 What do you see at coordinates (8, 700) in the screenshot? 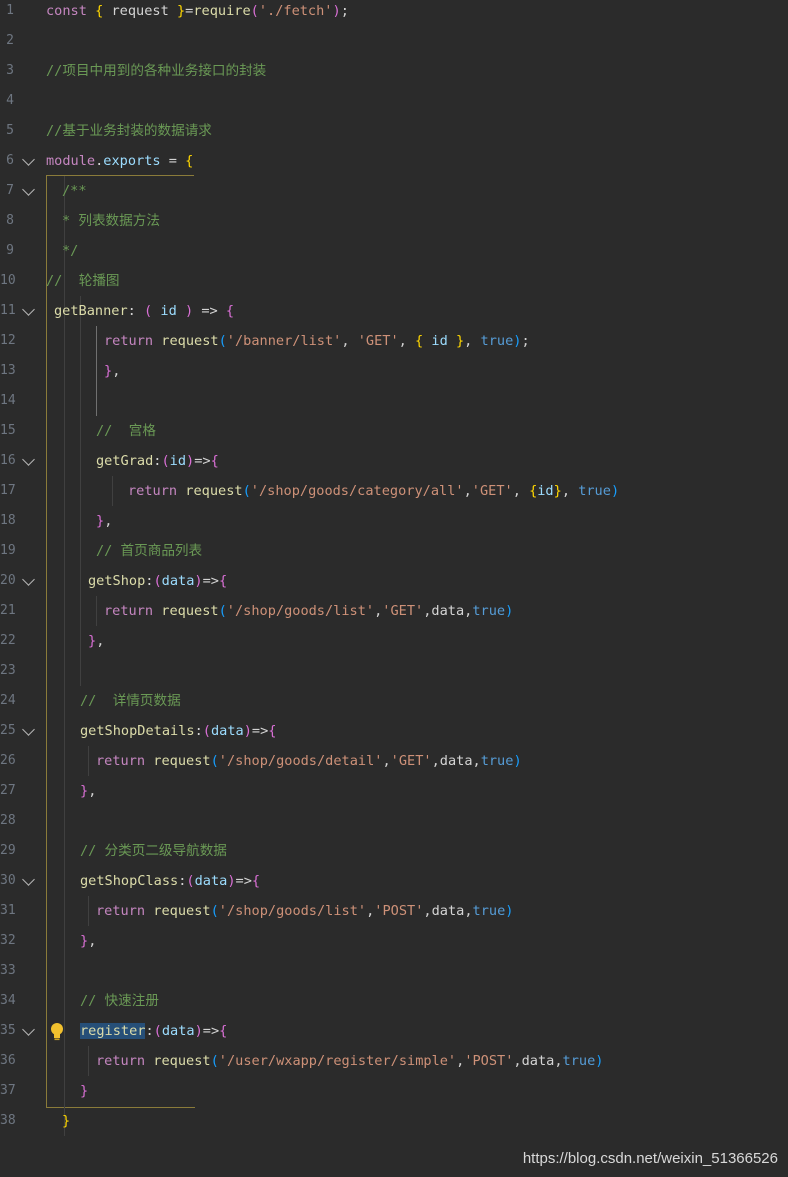
I see `line-number: 24` at bounding box center [8, 700].